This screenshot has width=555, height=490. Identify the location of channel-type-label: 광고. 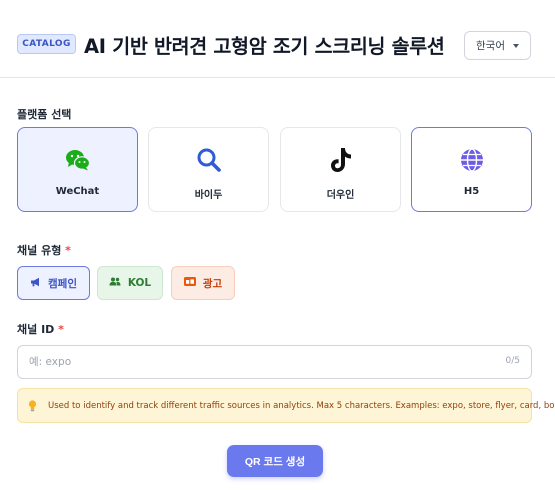
(212, 283).